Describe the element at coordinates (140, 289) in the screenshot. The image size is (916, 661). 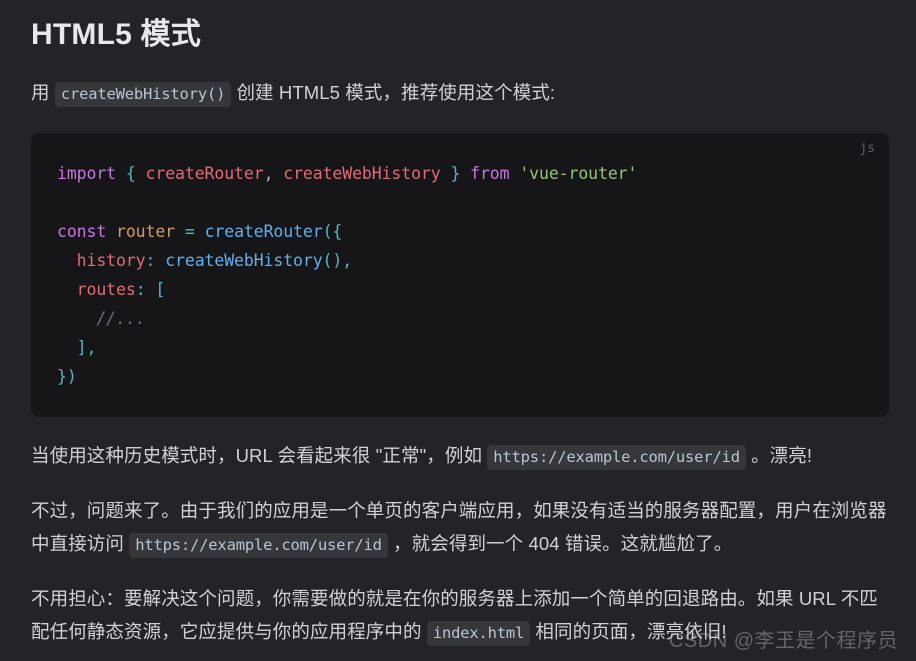
I see `code-token-colon-2: :` at that location.